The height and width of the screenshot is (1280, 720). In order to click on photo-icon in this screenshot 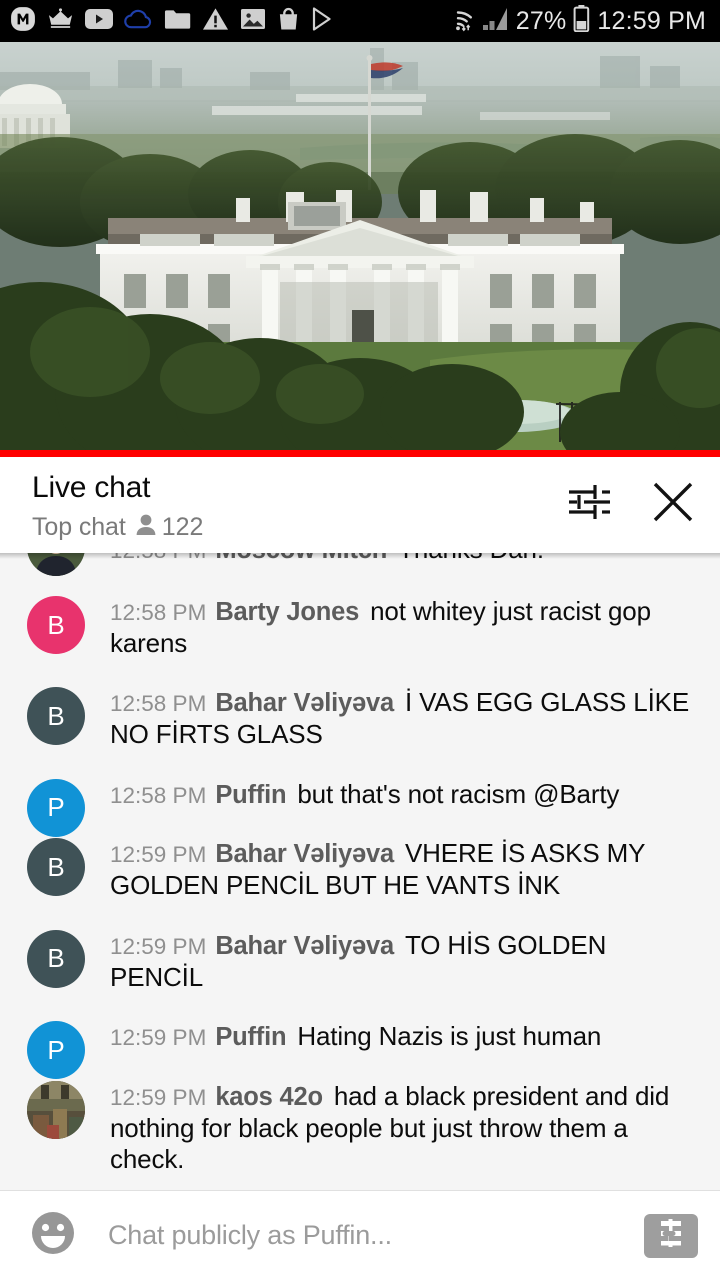, I will do `click(253, 21)`.